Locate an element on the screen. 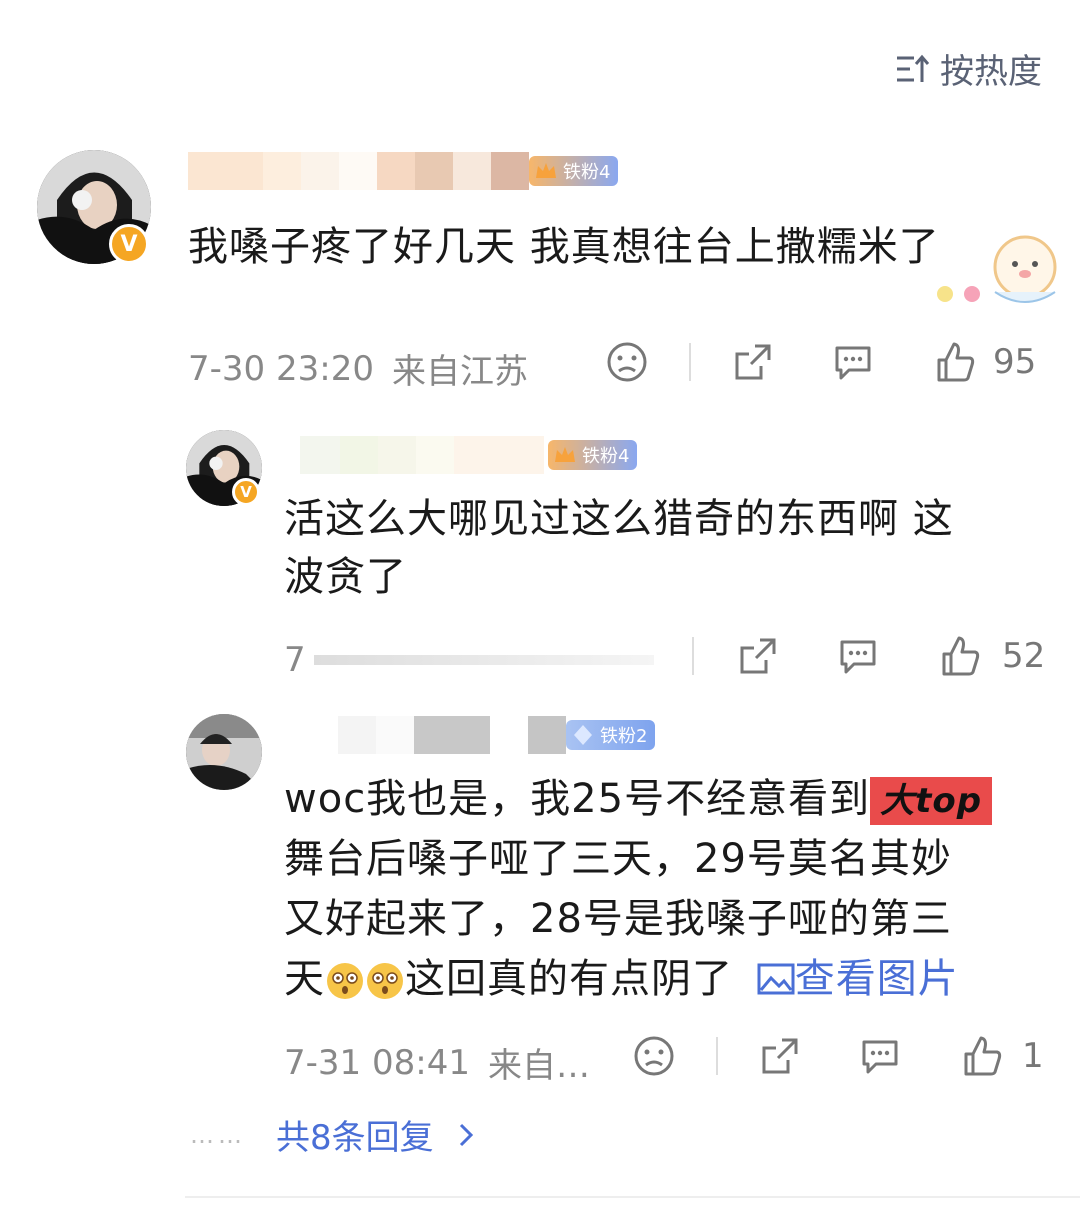  comment-meta: 7 is located at coordinates (469, 660).